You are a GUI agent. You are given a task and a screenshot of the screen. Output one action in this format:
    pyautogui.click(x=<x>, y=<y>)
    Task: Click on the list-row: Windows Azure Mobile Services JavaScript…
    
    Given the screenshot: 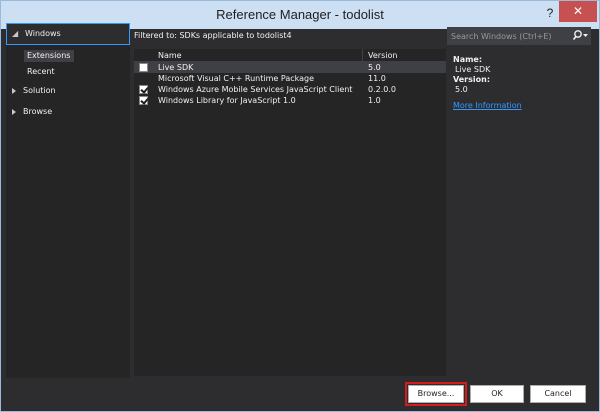 What is the action you would take?
    pyautogui.click(x=290, y=89)
    